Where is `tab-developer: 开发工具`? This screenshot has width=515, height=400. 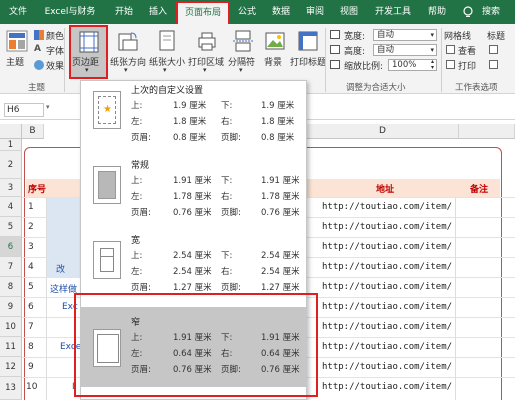 tab-developer: 开发工具 is located at coordinates (393, 12).